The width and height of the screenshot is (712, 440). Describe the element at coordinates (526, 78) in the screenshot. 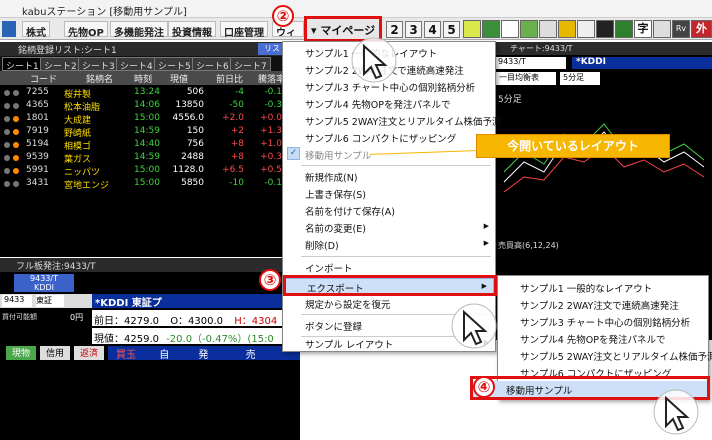

I see `indicator-select: 一目均衡表` at that location.